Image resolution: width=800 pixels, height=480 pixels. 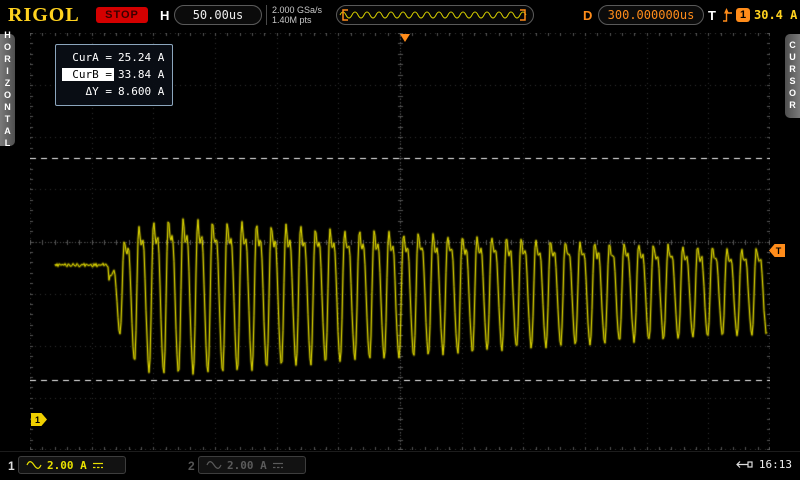 I want to click on bottom-bar: 1 2.00 A 2 2.00 A 16:13, so click(x=400, y=465).